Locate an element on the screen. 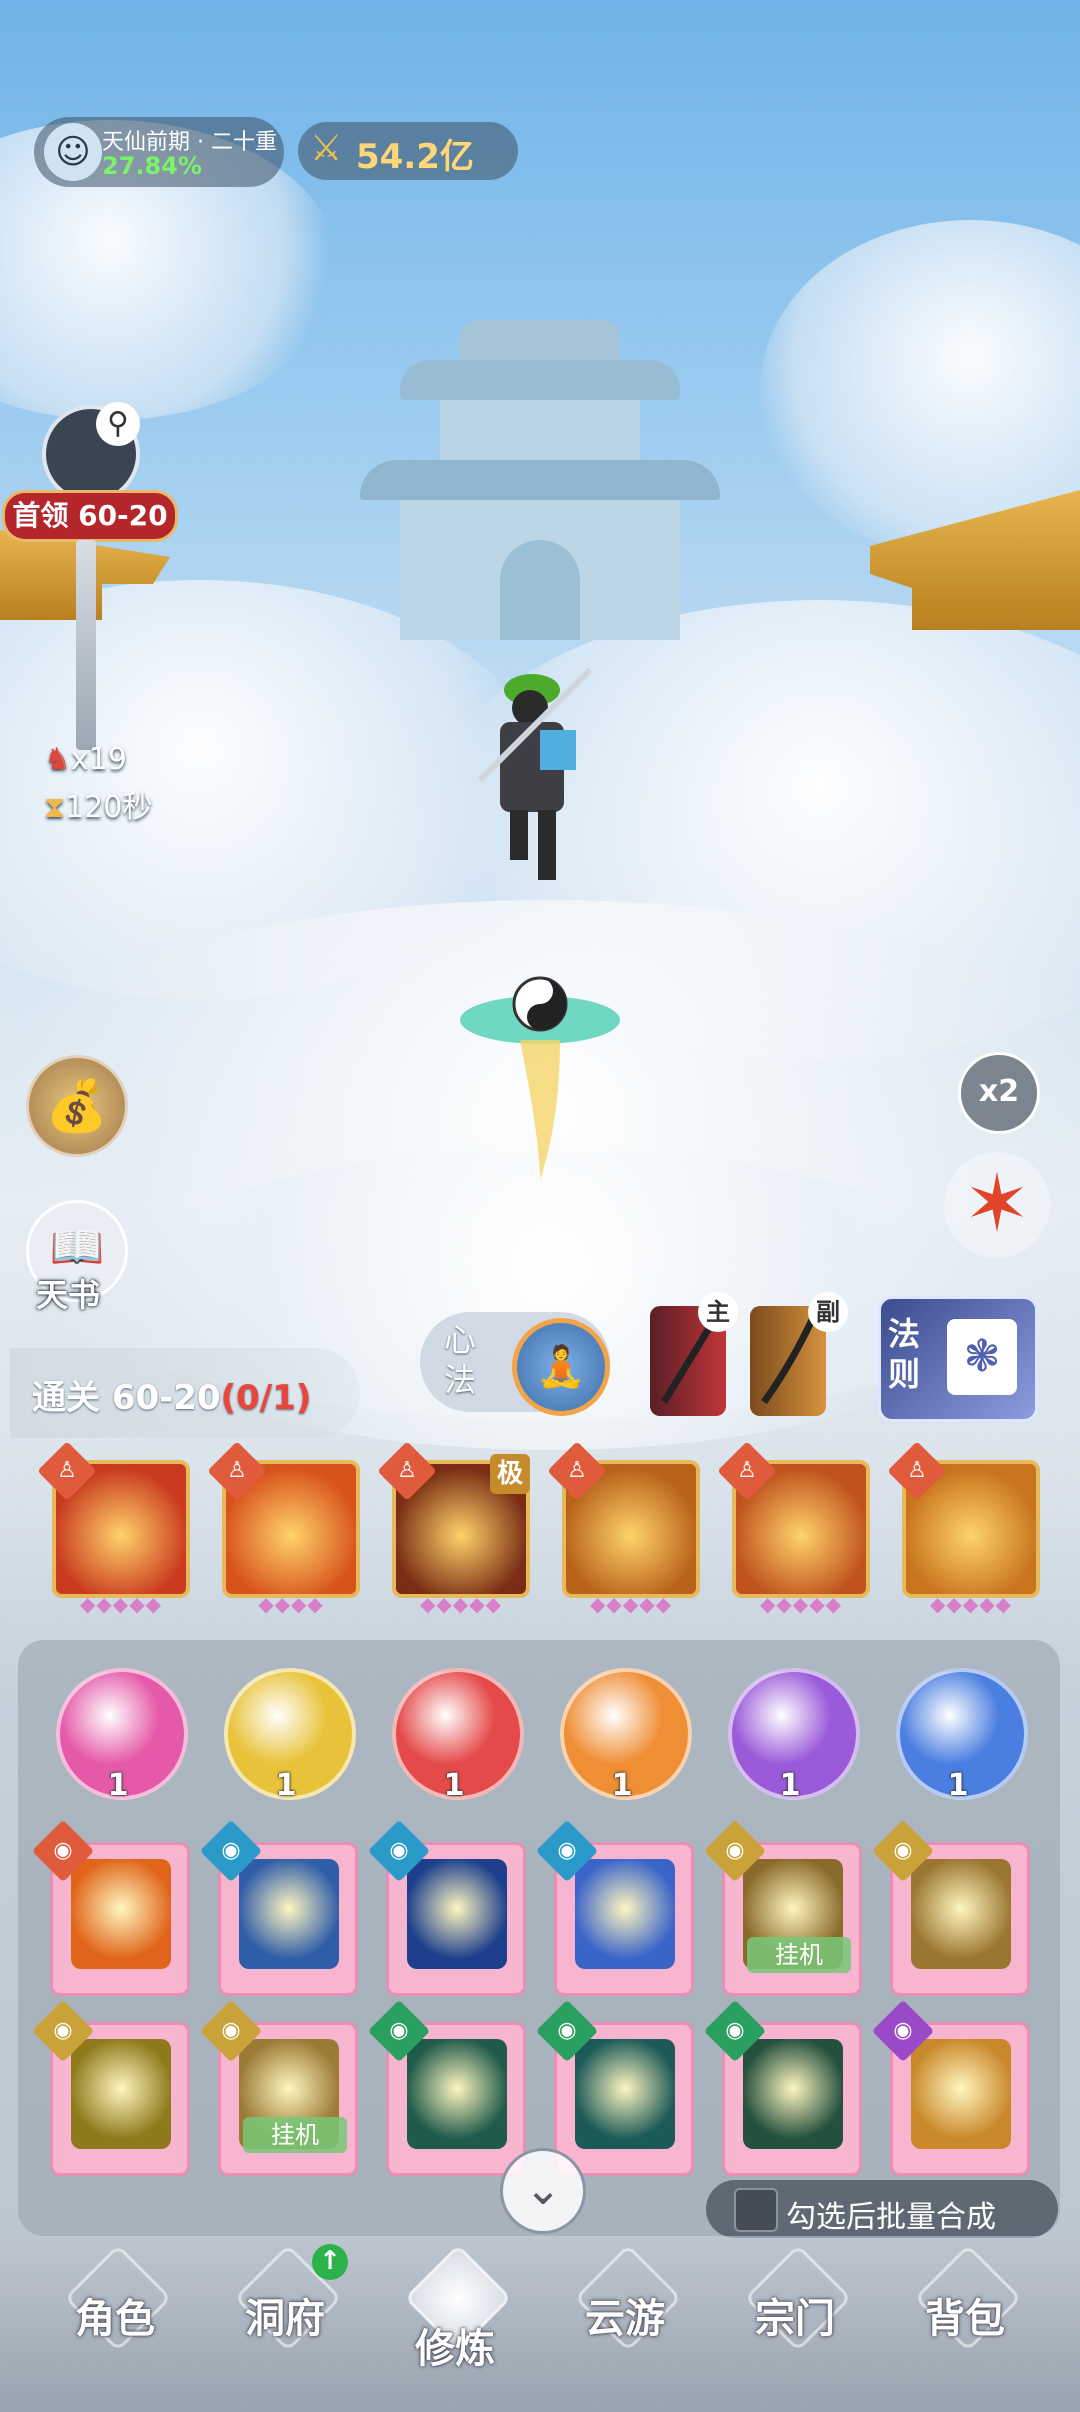 The height and width of the screenshot is (2412, 1080). skill-star-pips: ◆◆◆◆ is located at coordinates (291, 1604).